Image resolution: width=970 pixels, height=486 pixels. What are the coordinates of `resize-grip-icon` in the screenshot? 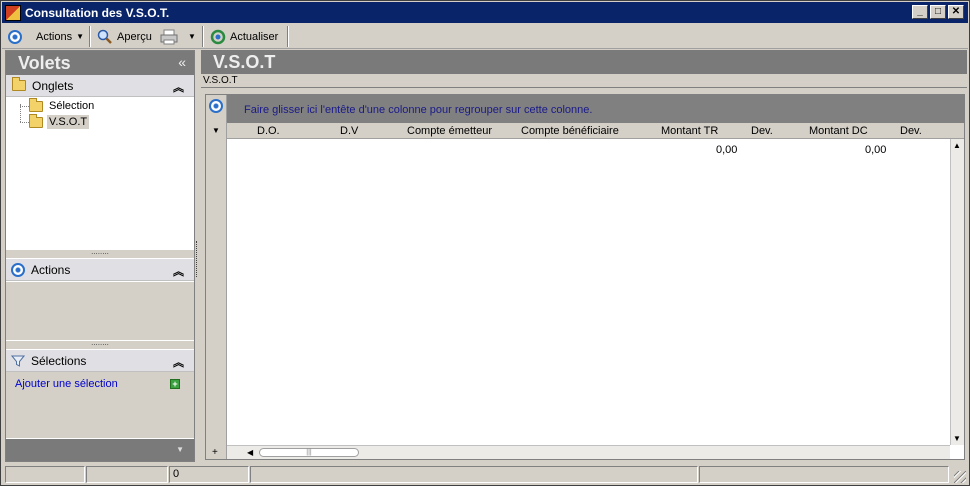 It's located at (960, 477).